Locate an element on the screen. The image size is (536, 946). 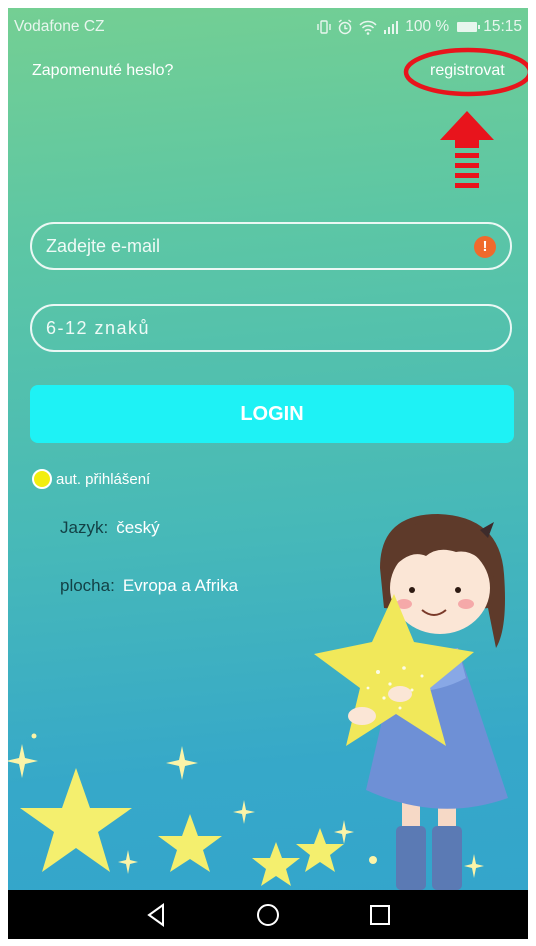
home-icon is located at coordinates (268, 915).